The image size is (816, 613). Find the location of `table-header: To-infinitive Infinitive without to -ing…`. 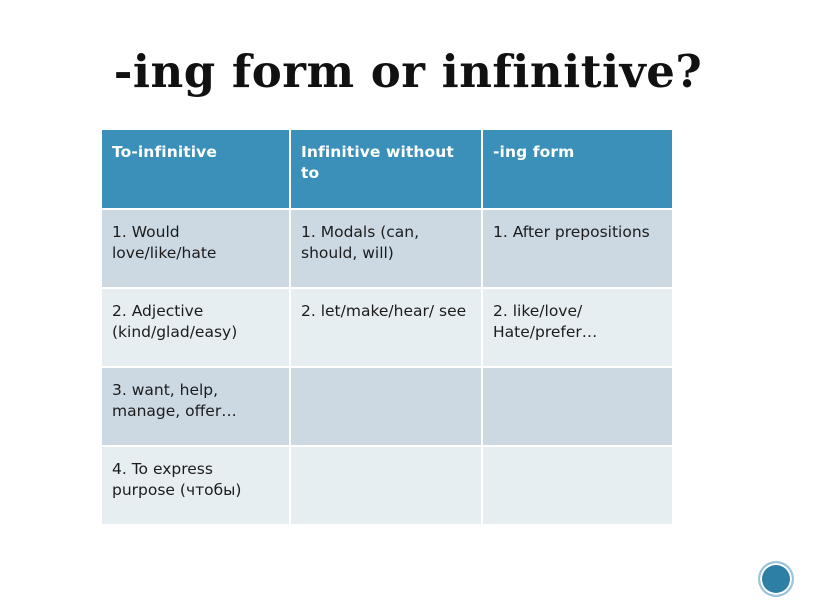

table-header: To-infinitive Infinitive without to -ing… is located at coordinates (387, 170).